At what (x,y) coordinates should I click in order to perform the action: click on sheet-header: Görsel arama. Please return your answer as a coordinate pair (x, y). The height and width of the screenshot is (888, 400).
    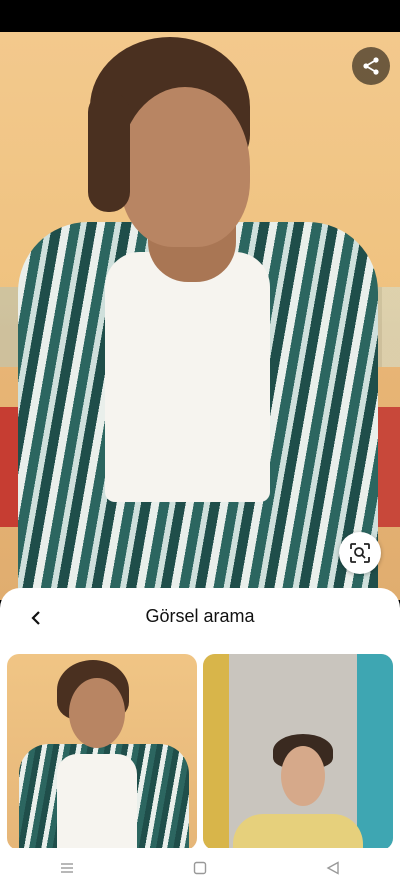
    Looking at the image, I should click on (200, 618).